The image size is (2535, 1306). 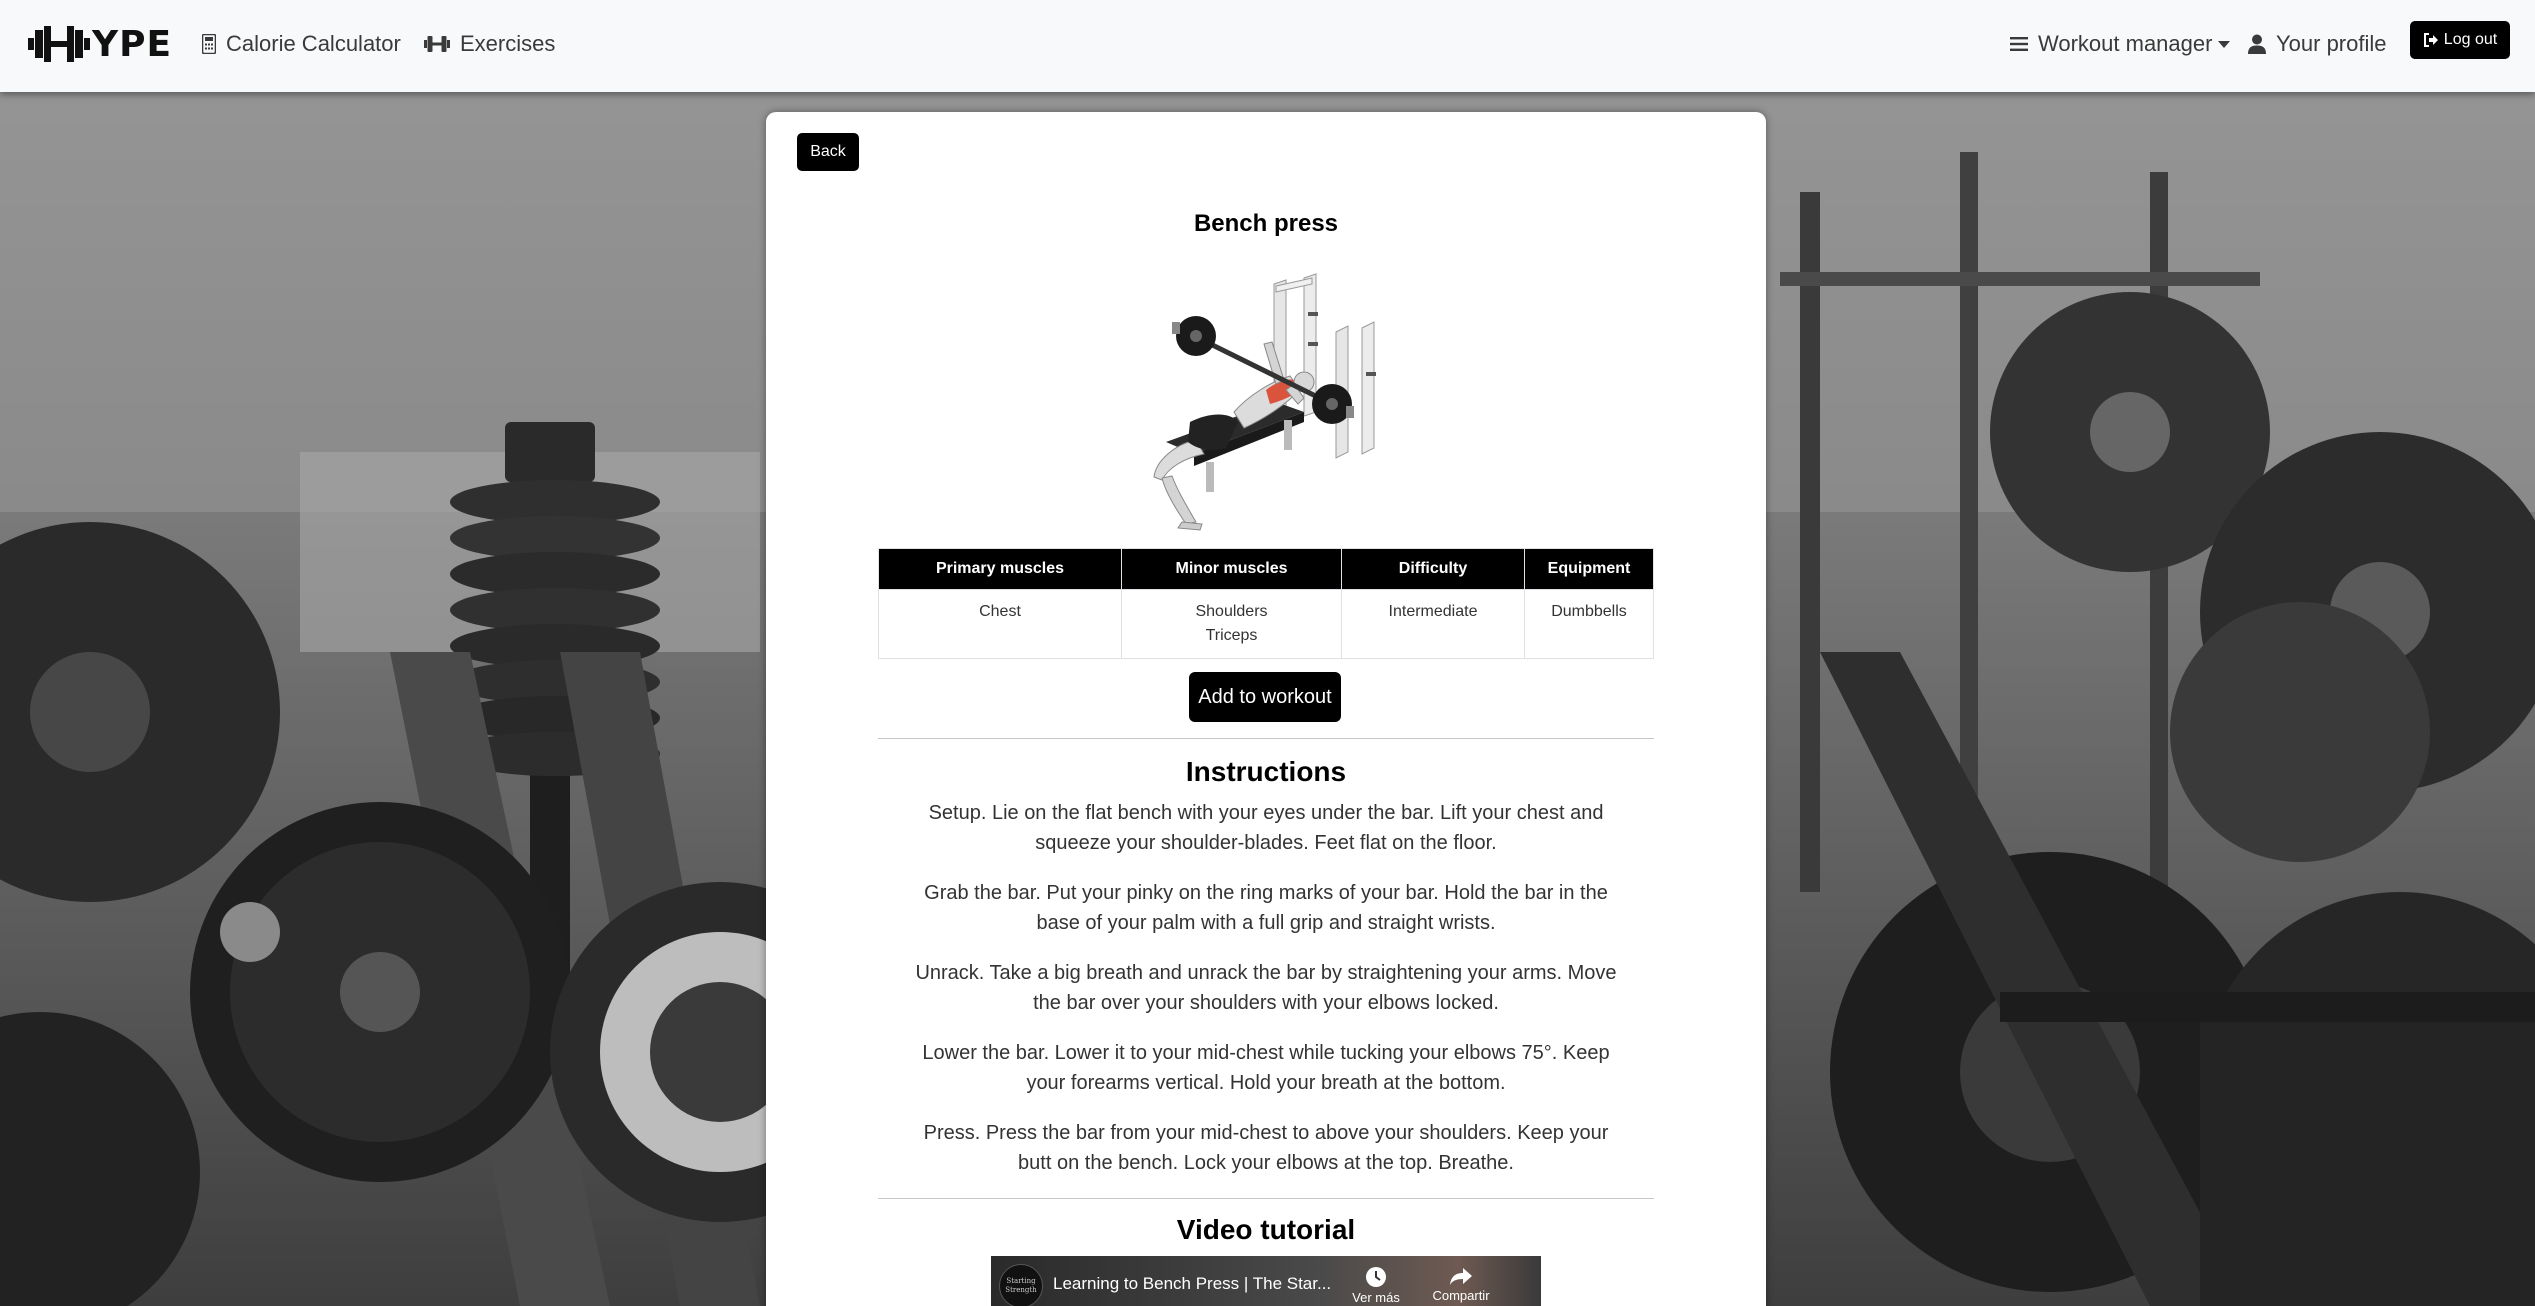 I want to click on logout-label: Log out, so click(x=2470, y=39).